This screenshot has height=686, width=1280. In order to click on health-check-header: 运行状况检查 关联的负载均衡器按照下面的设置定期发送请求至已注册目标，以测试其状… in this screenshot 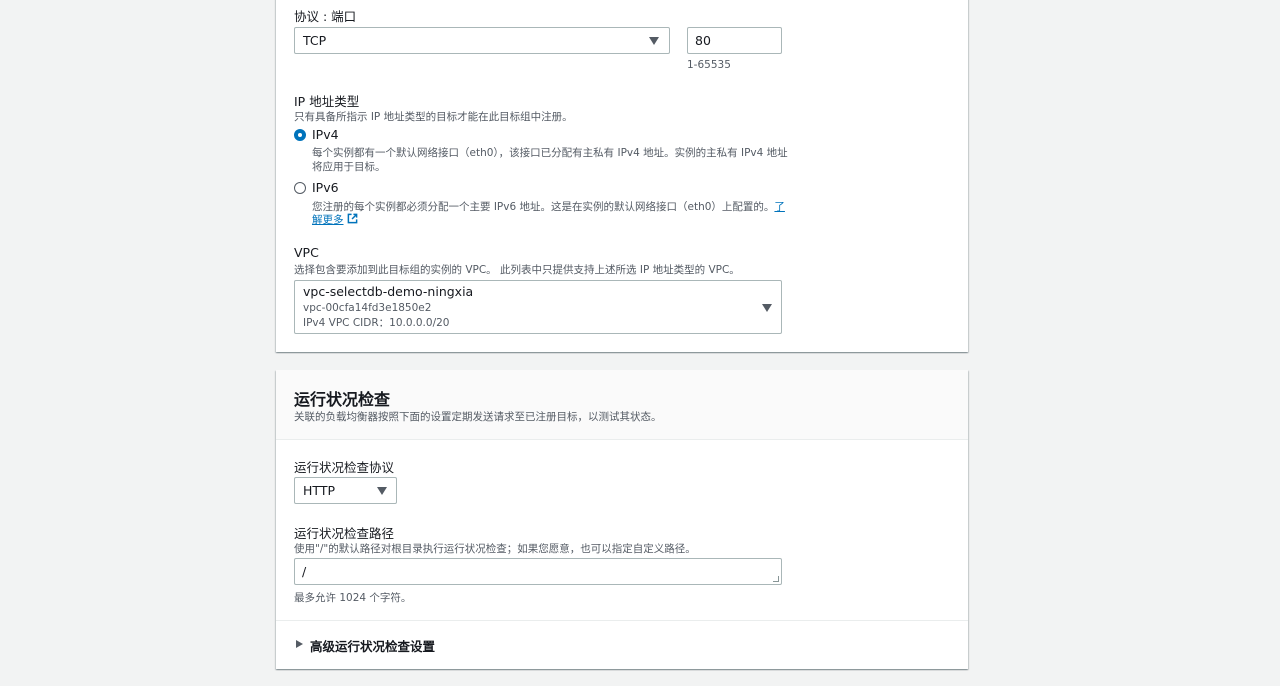, I will do `click(622, 405)`.